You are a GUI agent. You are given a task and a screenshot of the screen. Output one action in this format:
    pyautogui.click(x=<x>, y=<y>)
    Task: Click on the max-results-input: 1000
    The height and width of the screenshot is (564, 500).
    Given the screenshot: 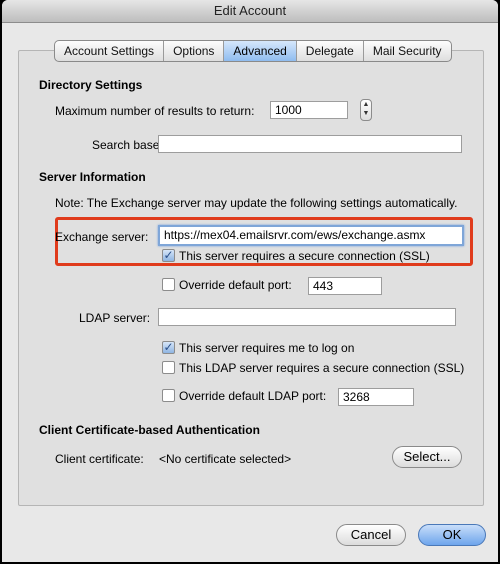 What is the action you would take?
    pyautogui.click(x=309, y=110)
    